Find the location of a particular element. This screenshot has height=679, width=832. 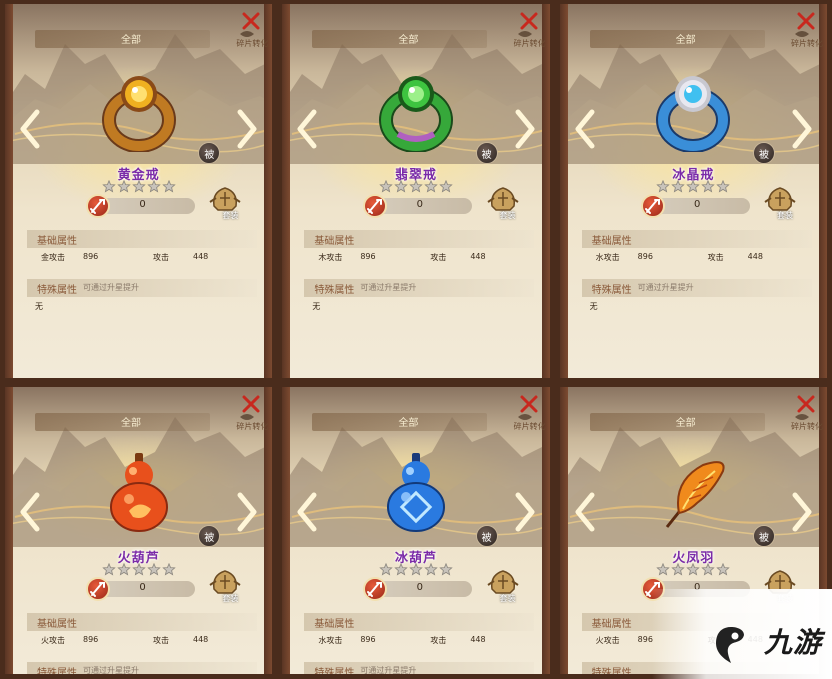

fire-gourd-icon is located at coordinates (139, 493).